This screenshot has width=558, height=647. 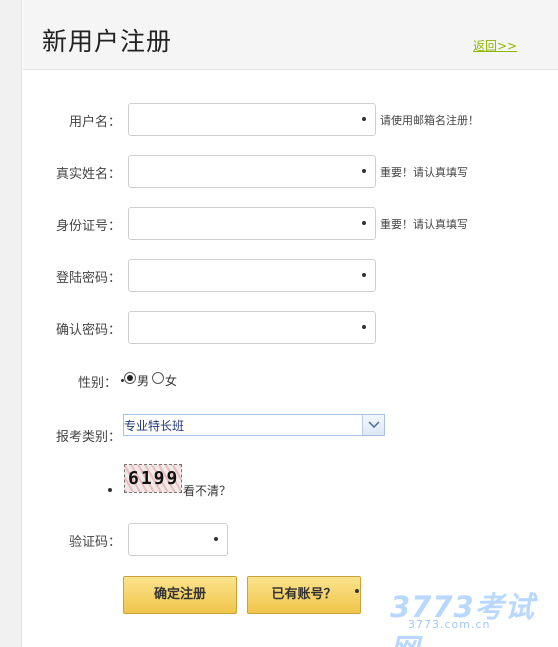 I want to click on confirm-password-row: 确认密码：, so click(x=290, y=328).